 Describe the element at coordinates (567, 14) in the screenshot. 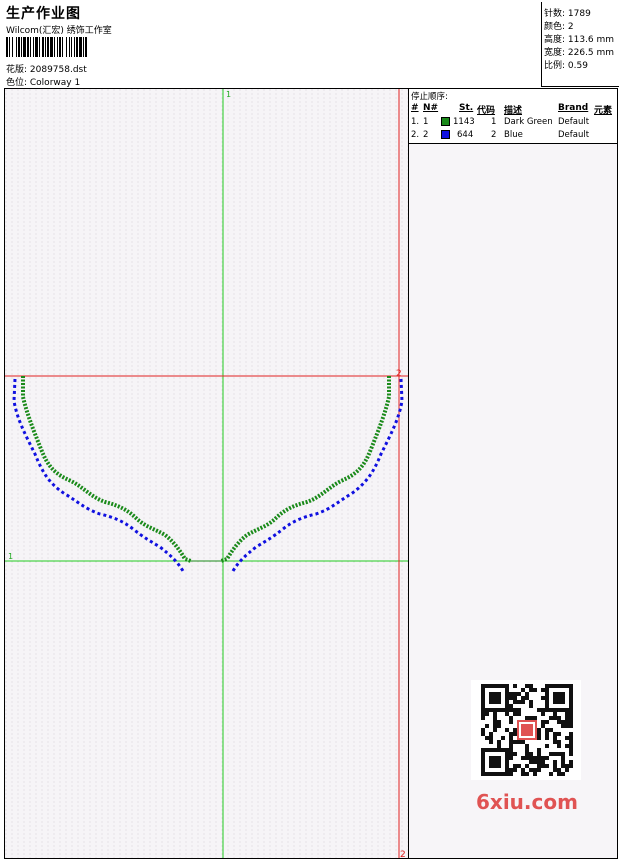

I see `stitch-count: 针数: 1789` at that location.